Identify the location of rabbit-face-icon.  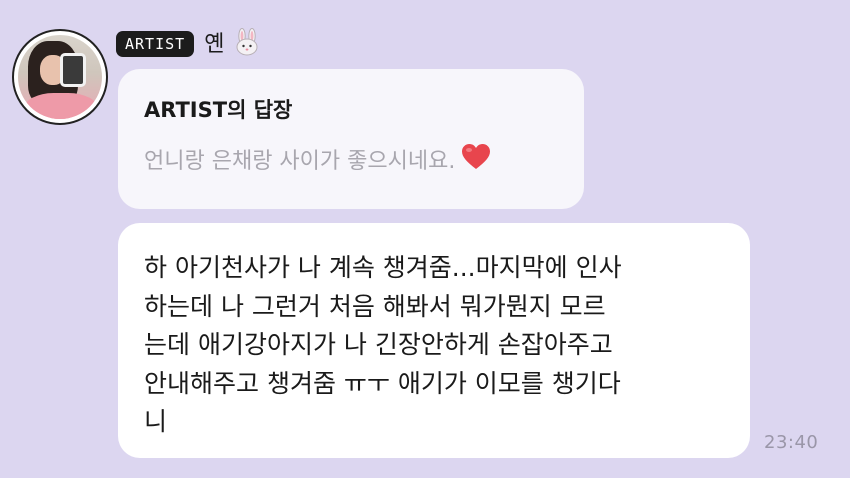
(247, 45).